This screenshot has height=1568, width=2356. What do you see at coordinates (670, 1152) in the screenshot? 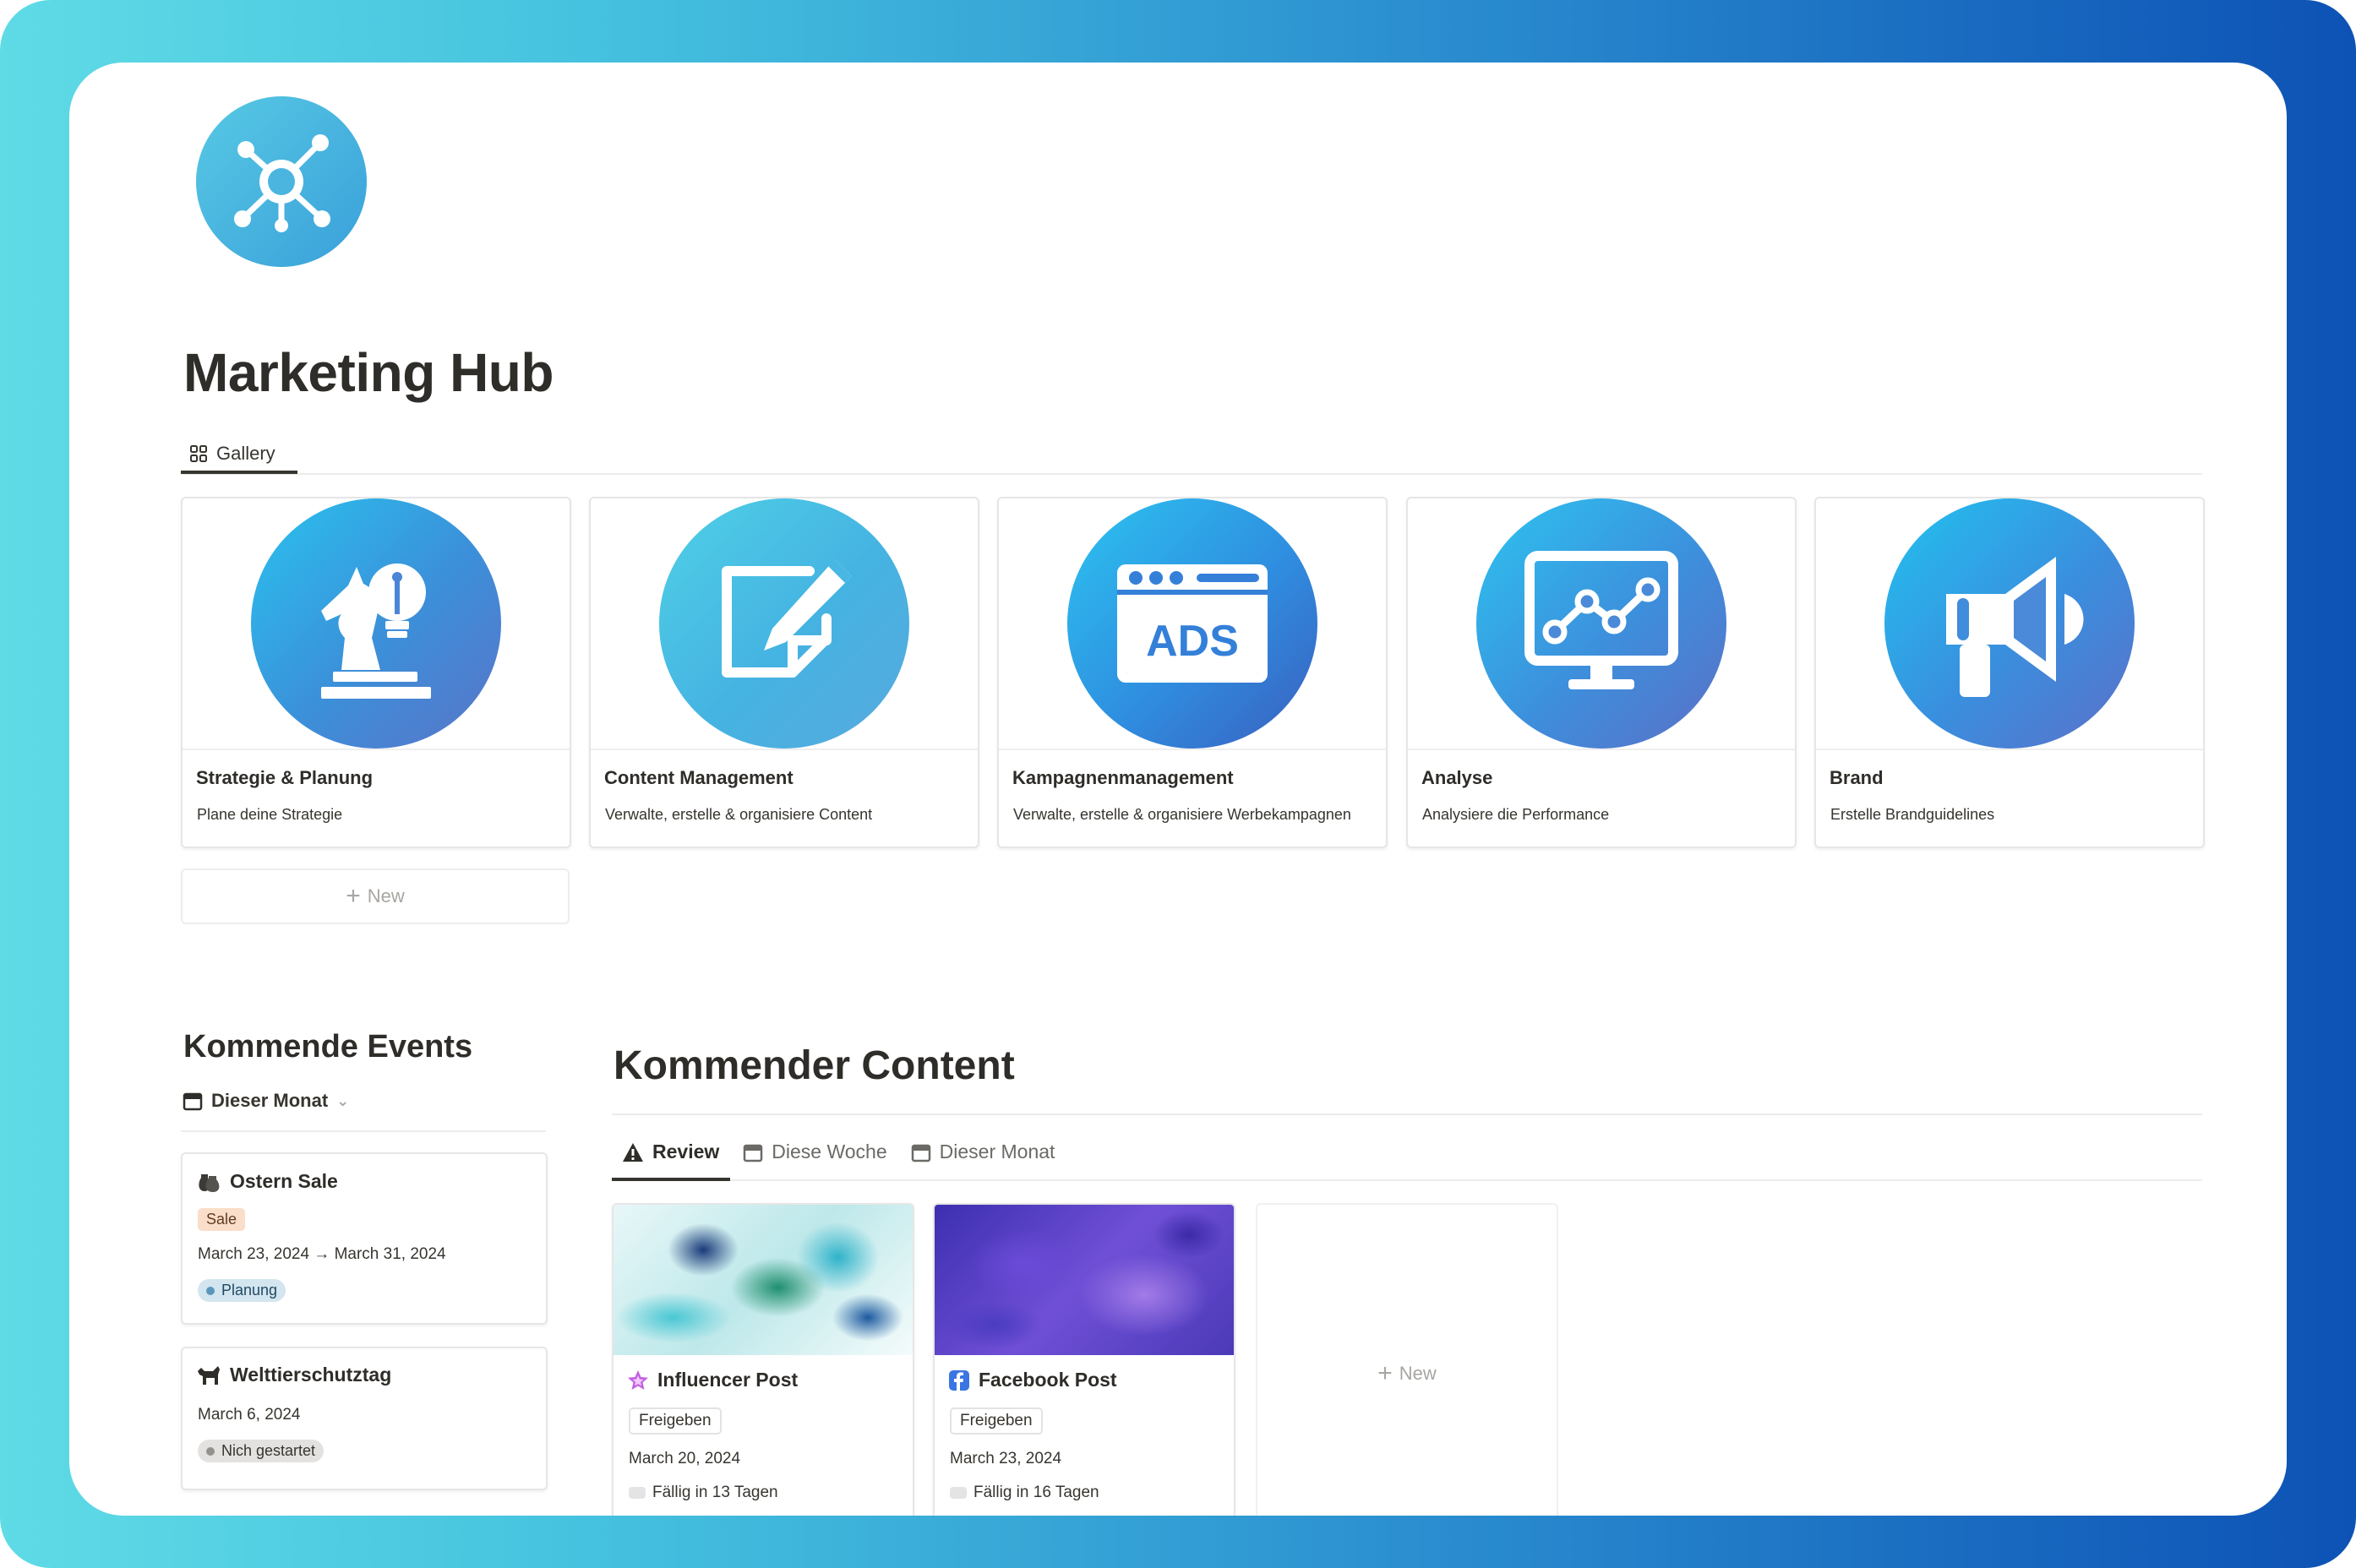
I see `tab-review: Review` at bounding box center [670, 1152].